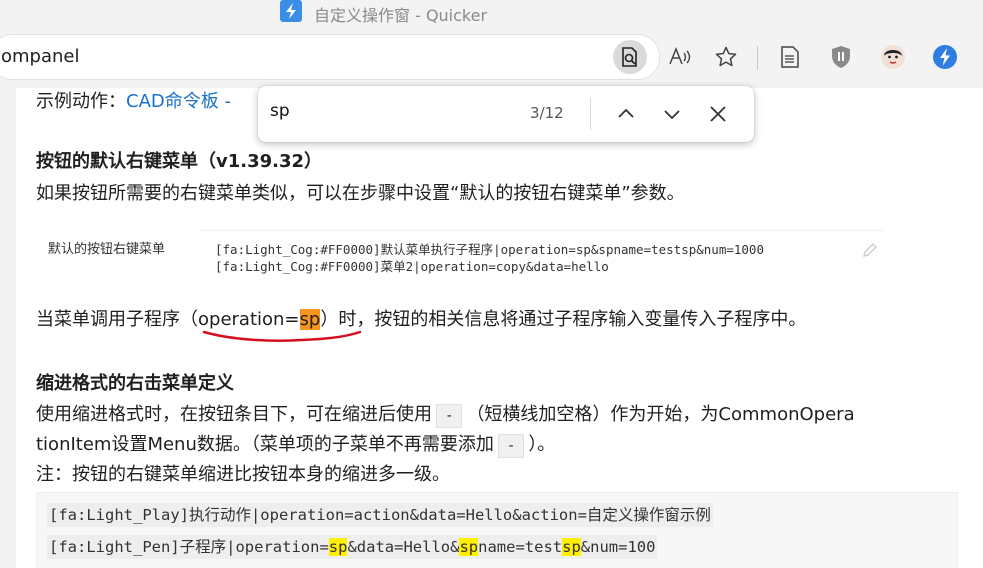 The width and height of the screenshot is (983, 568). What do you see at coordinates (168, 319) in the screenshot?
I see `p2-before: 当菜单调用子程序（operation=` at bounding box center [168, 319].